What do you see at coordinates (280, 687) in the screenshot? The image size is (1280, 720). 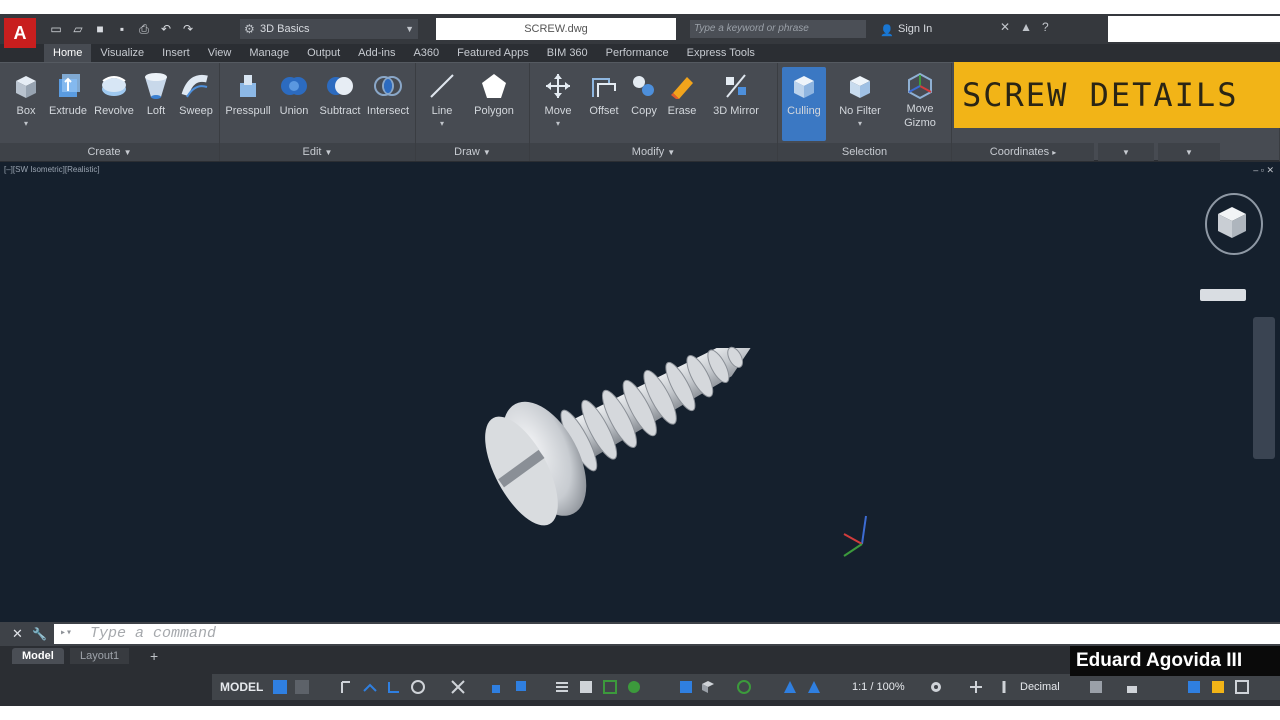 I see `grid-icon` at bounding box center [280, 687].